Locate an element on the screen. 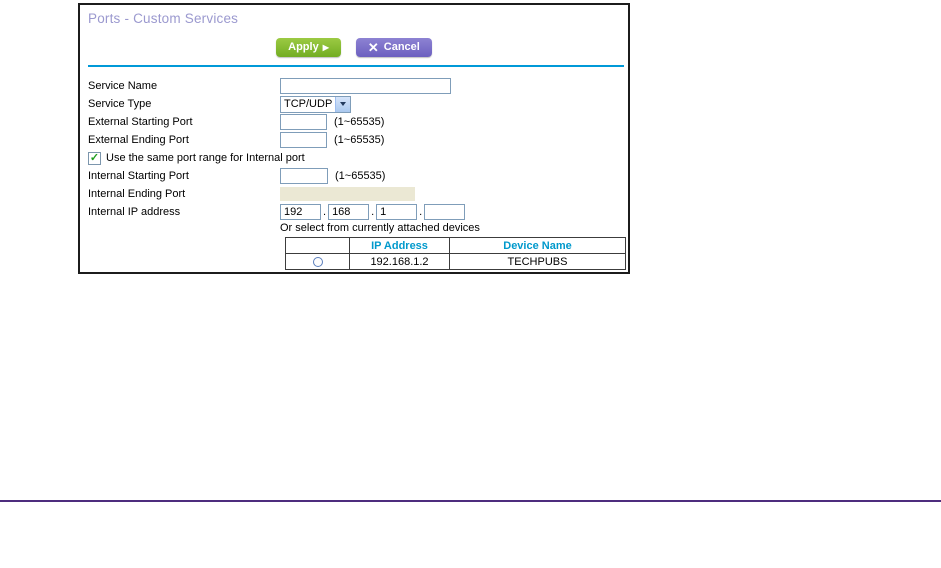 This screenshot has height=568, width=941. page-title: Ports - Custom Services is located at coordinates (163, 18).